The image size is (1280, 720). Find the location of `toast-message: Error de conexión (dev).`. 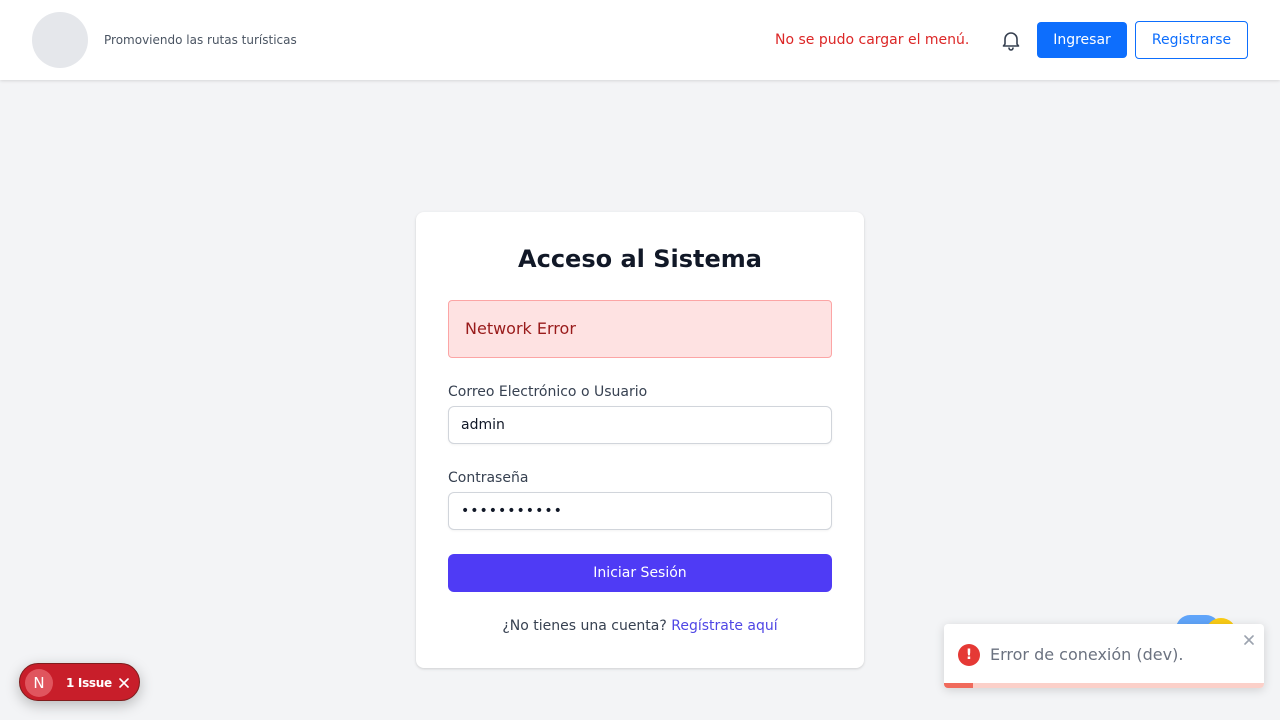

toast-message: Error de conexión (dev). is located at coordinates (1087, 654).